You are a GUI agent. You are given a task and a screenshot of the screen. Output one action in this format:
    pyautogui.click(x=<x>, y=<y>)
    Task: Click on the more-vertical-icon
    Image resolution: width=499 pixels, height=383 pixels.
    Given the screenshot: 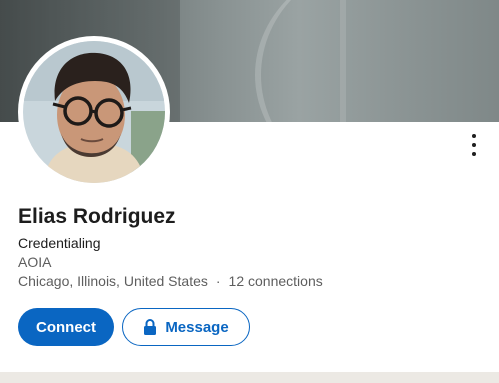 What is the action you would take?
    pyautogui.click(x=474, y=136)
    